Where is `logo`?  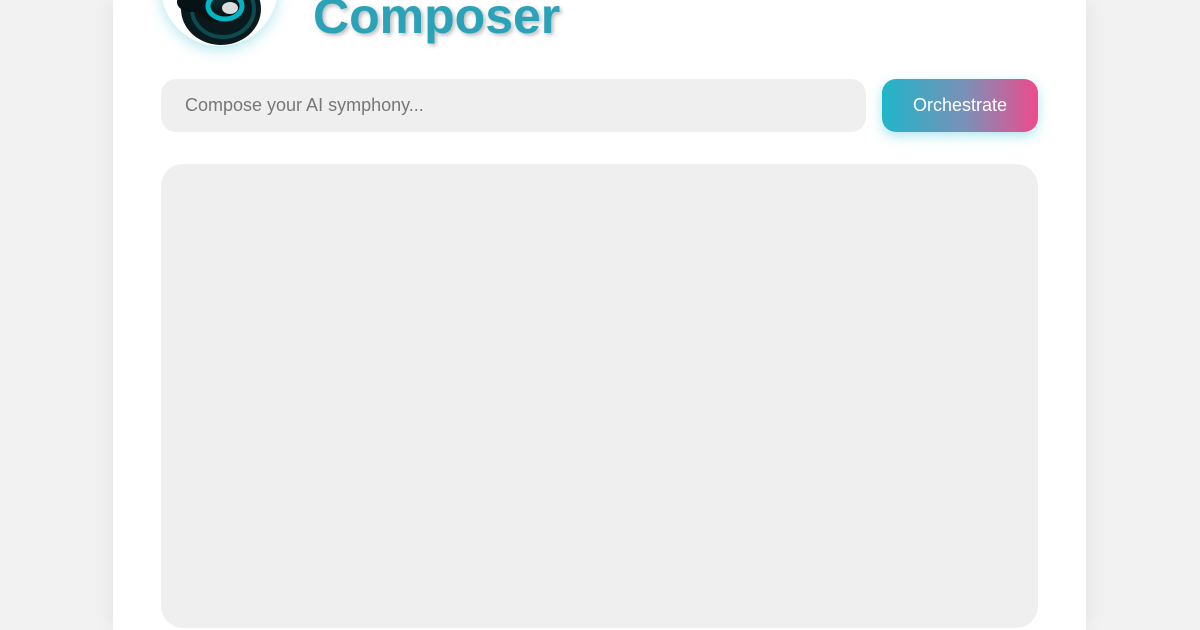
logo is located at coordinates (219, 23).